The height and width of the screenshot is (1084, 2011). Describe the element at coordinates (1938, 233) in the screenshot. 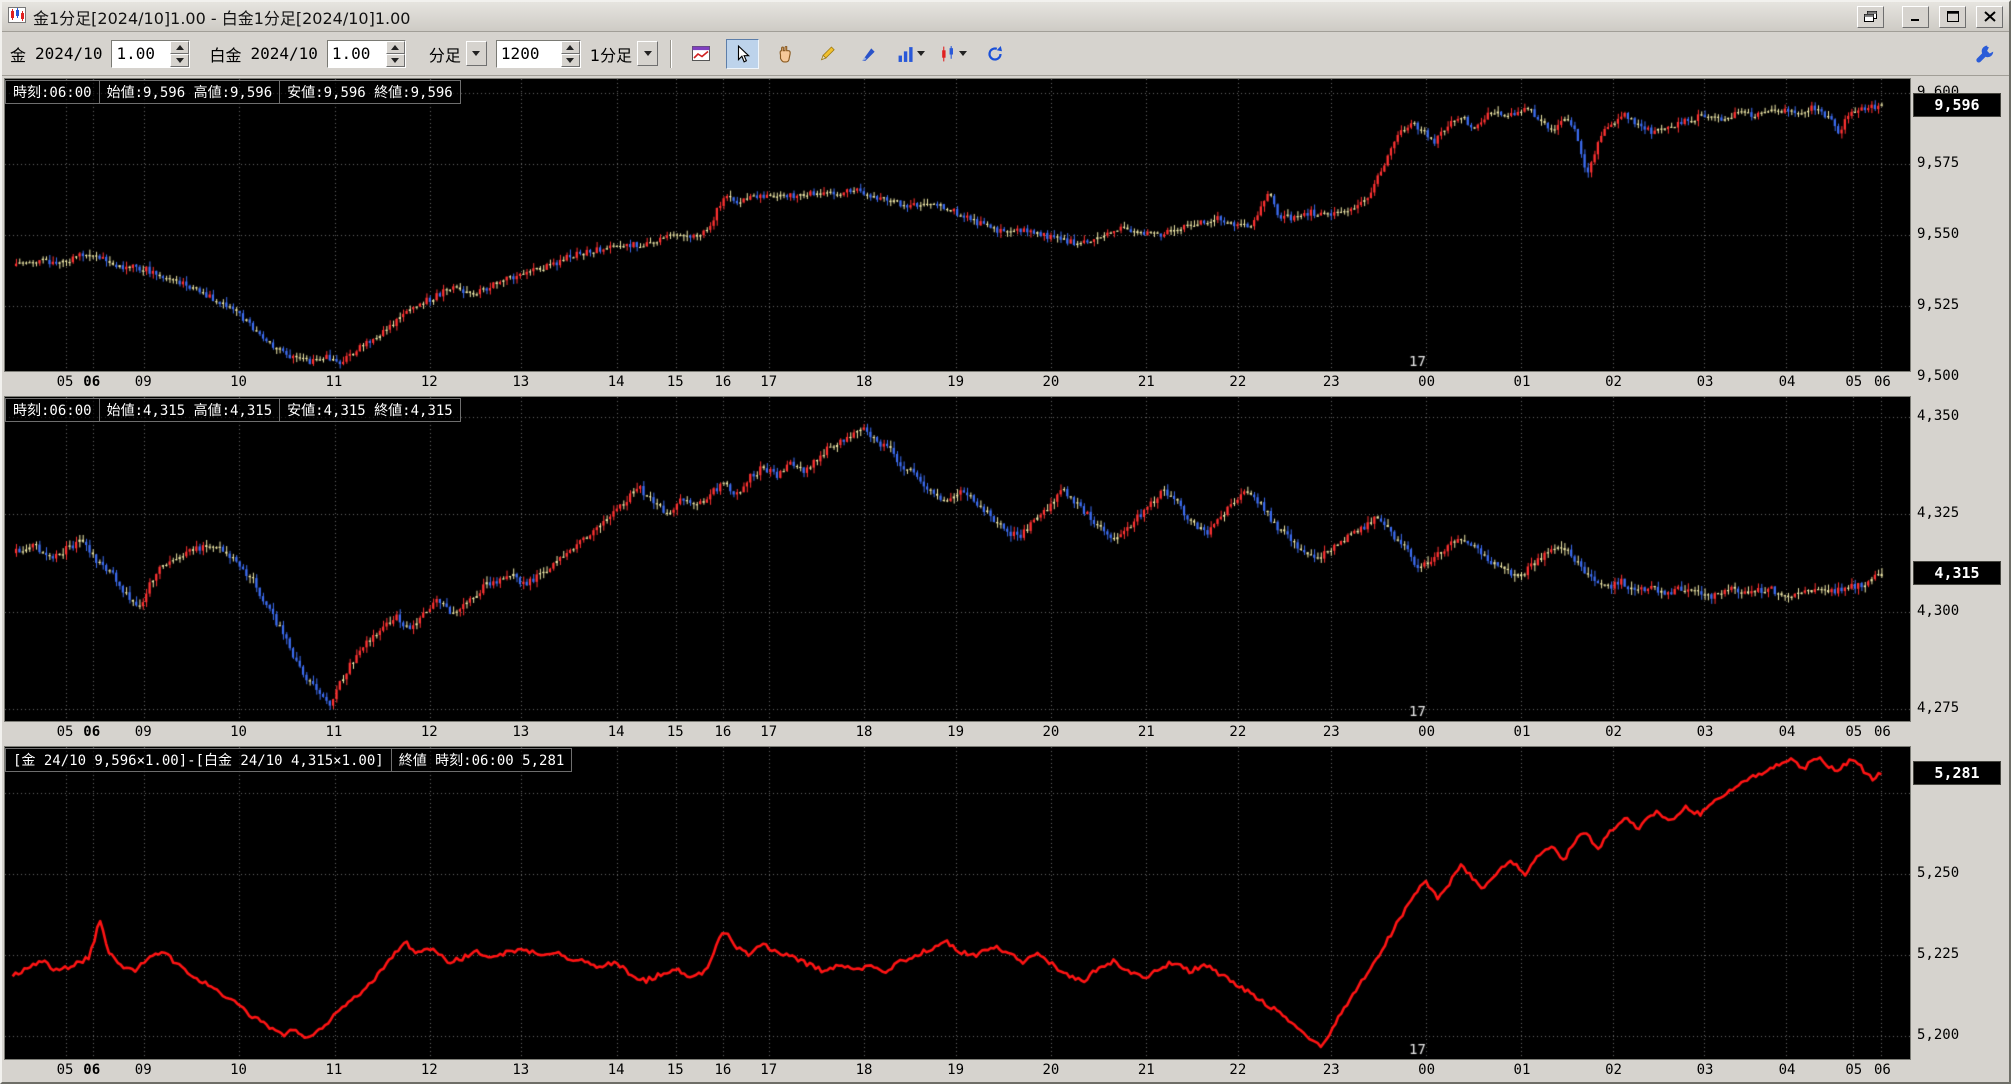

I see `y-axis-label: 9,550` at that location.